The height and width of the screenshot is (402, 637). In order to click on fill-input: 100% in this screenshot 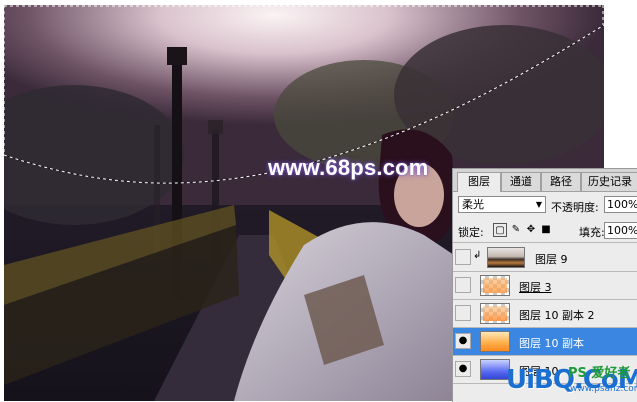, I will do `click(620, 230)`.